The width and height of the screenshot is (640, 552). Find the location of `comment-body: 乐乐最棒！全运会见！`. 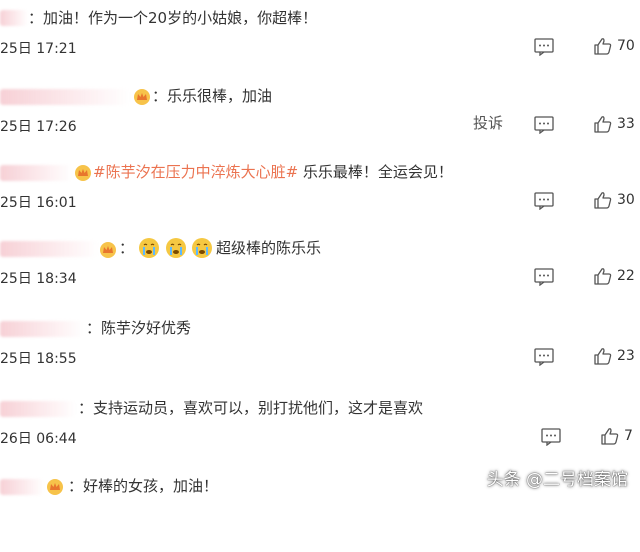

comment-body: 乐乐最棒！全运会见！ is located at coordinates (375, 172).